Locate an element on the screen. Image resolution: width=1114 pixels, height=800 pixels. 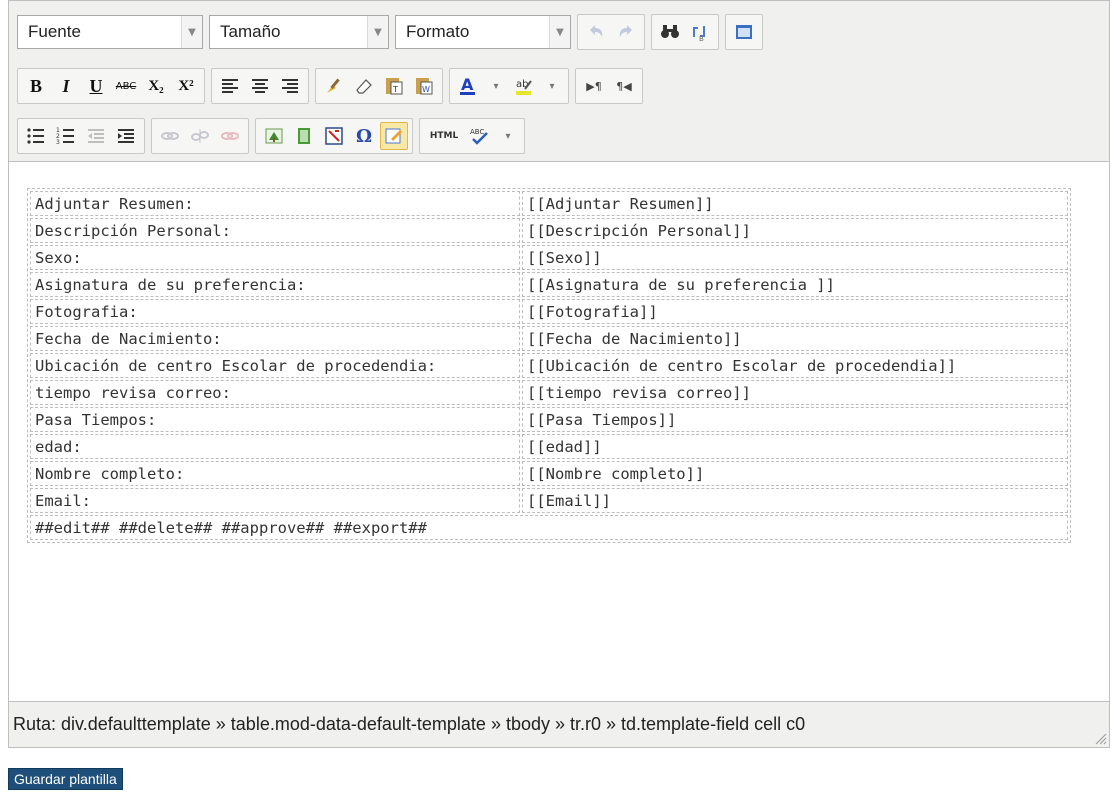
search-group: B is located at coordinates (685, 32).